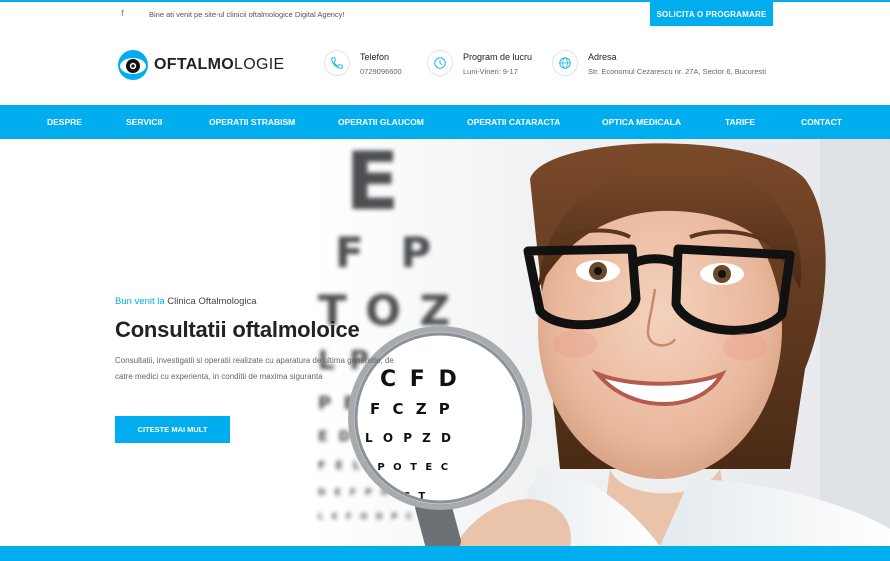 This screenshot has width=890, height=561. I want to click on logo-text: OFTALMOLOGIE, so click(219, 64).